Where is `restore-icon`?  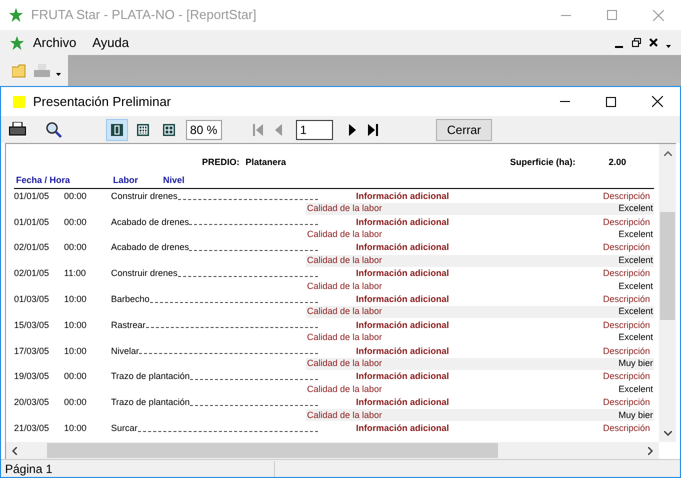 restore-icon is located at coordinates (636, 42).